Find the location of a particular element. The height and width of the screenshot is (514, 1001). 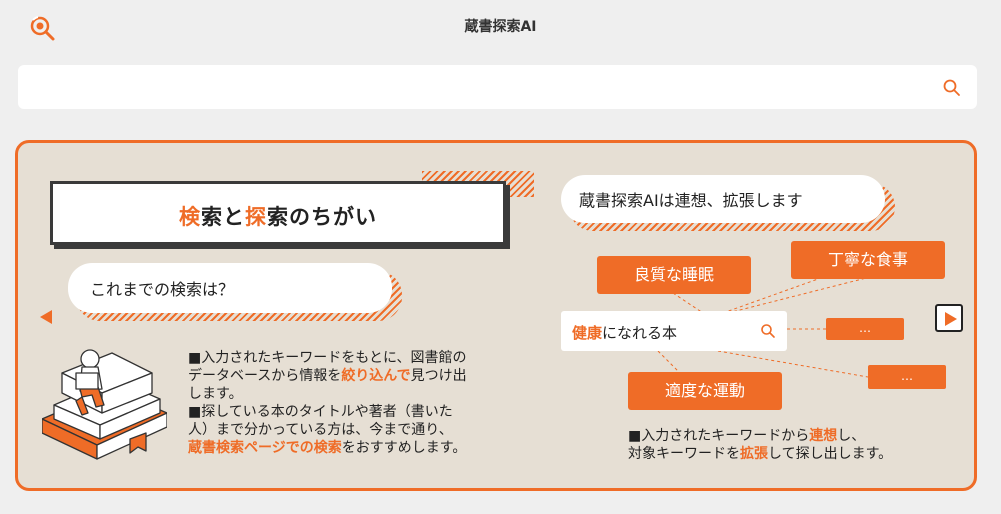

right-speech-bubble: 蔵書探索AIは連想、拡張します is located at coordinates (723, 199).